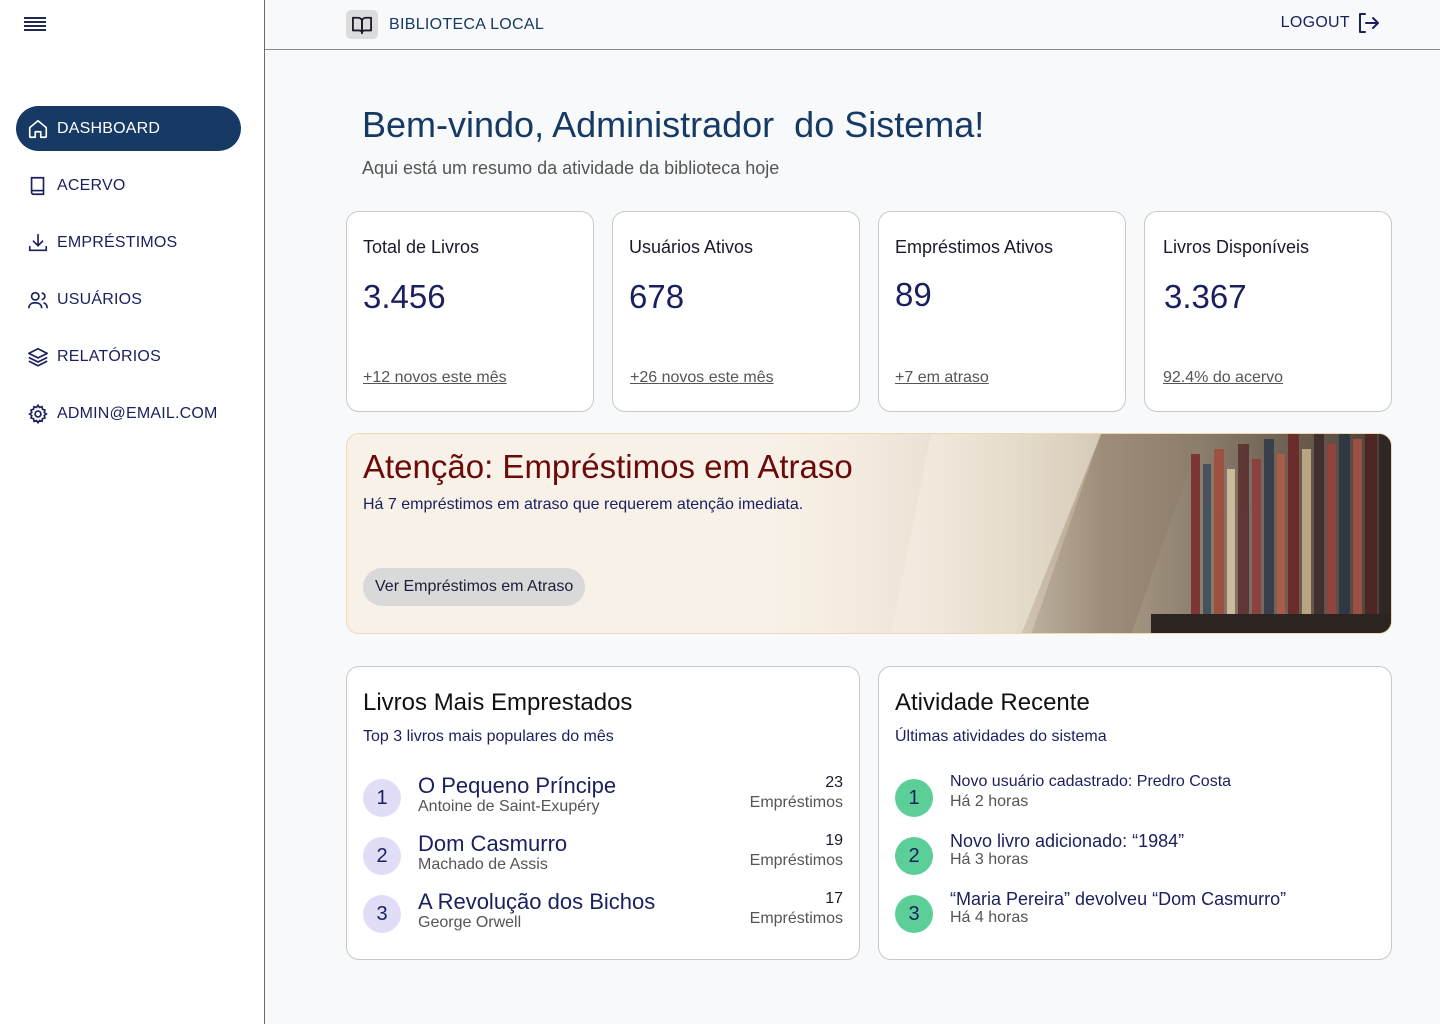  Describe the element at coordinates (1369, 23) in the screenshot. I see `logout-icon` at that location.